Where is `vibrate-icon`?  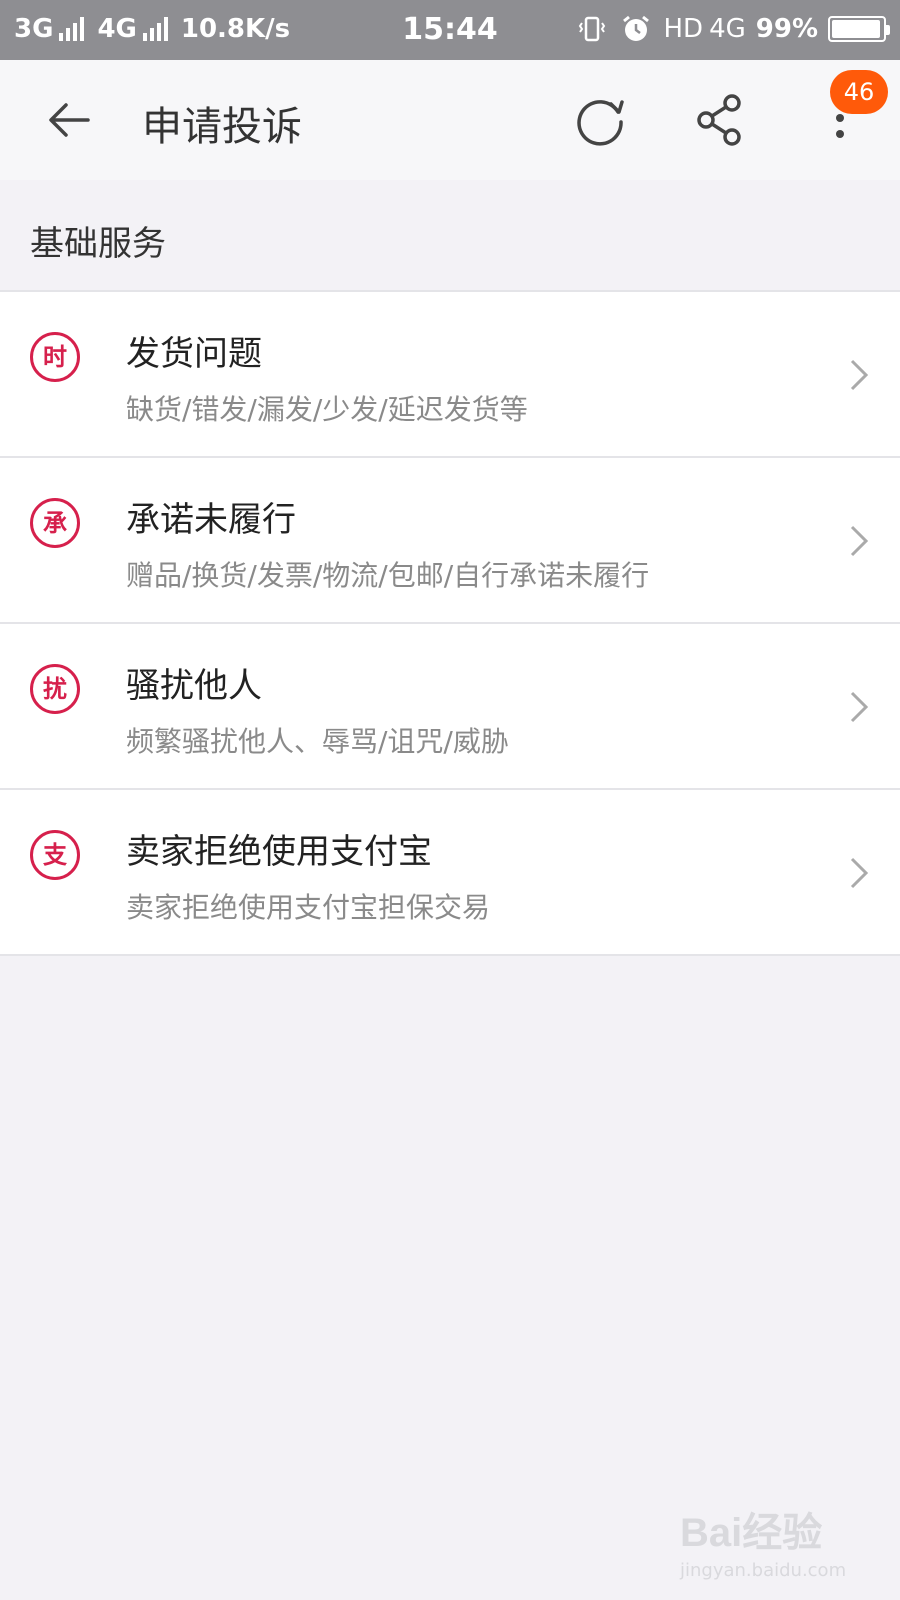
vibrate-icon is located at coordinates (592, 29).